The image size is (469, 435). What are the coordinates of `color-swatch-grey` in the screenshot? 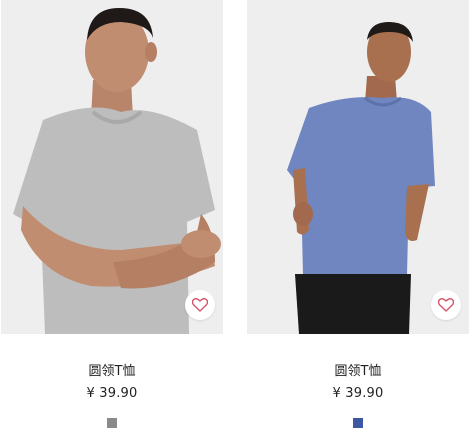 It's located at (112, 423).